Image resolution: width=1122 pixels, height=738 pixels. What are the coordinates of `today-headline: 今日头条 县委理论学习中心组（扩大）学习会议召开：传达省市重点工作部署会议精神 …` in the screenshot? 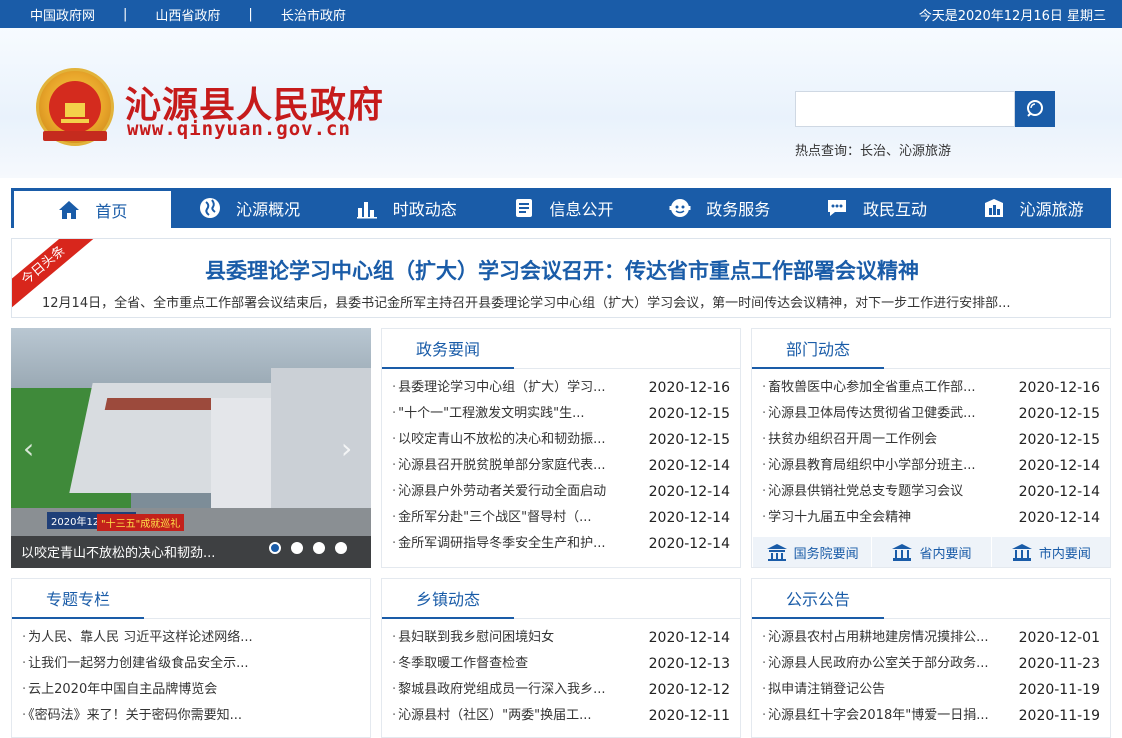 It's located at (561, 278).